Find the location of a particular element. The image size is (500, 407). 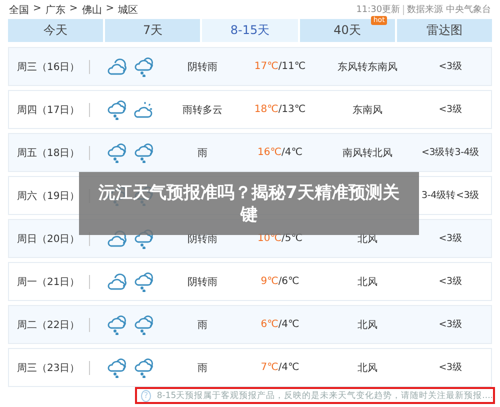

temperature: 9℃/6℃ is located at coordinates (280, 281).